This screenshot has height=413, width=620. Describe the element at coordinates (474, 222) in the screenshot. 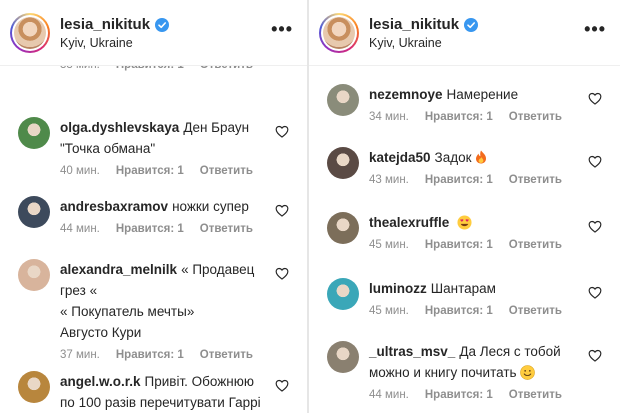

I see `comment-text: thealexruffle` at that location.